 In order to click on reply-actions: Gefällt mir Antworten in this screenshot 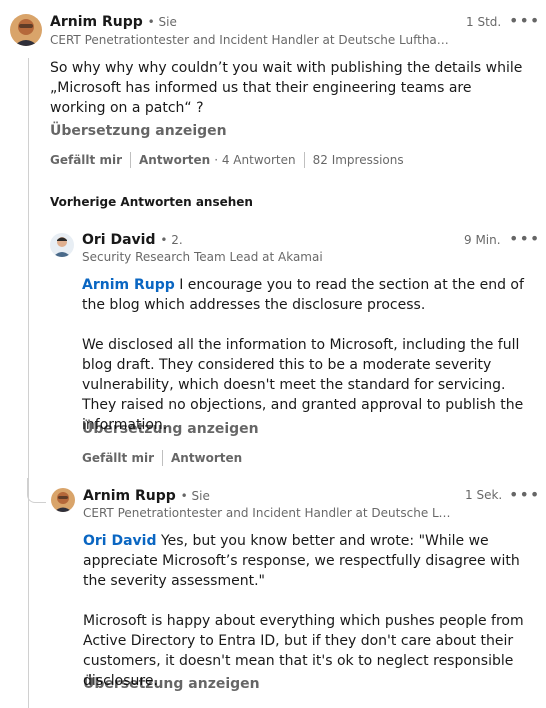, I will do `click(162, 458)`.